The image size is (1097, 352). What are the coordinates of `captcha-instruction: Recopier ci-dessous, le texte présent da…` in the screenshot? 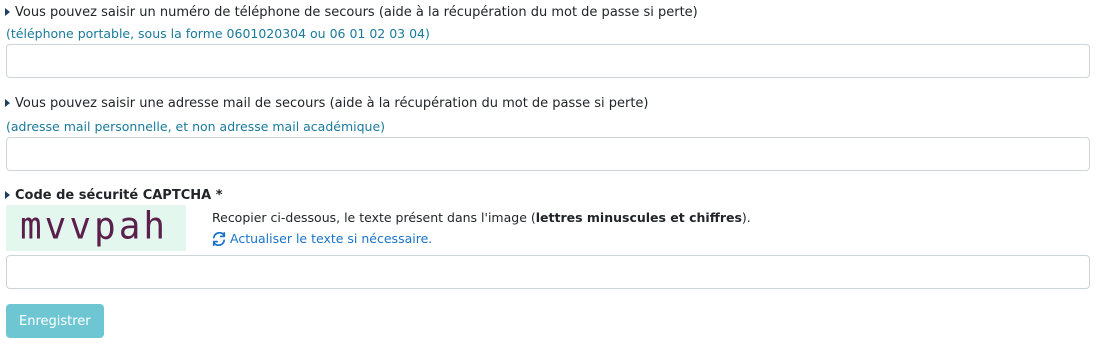 It's located at (481, 218).